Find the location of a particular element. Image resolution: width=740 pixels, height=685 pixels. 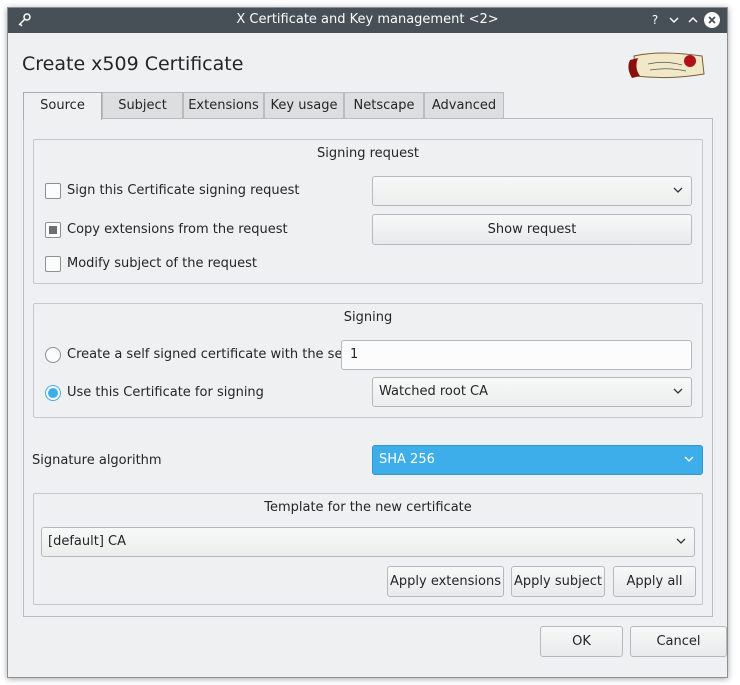

help-button: ? is located at coordinates (655, 20).